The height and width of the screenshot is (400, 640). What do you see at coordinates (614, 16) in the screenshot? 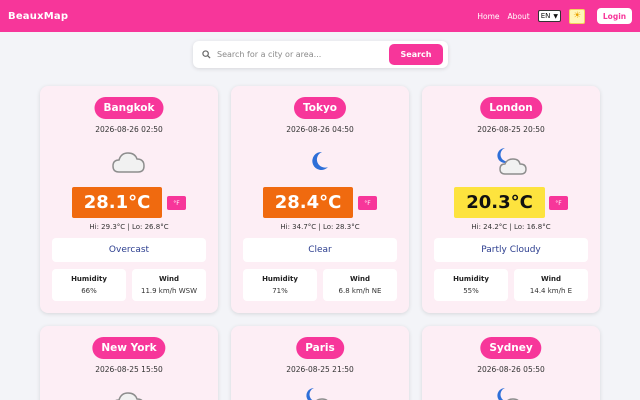
I see `login-button: Login` at bounding box center [614, 16].